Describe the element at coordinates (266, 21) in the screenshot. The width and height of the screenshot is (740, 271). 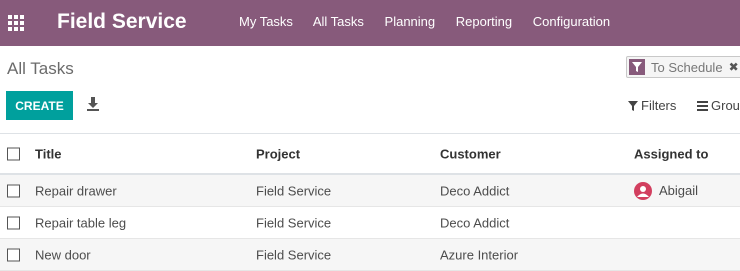
I see `menu-my-tasks: My Tasks` at that location.